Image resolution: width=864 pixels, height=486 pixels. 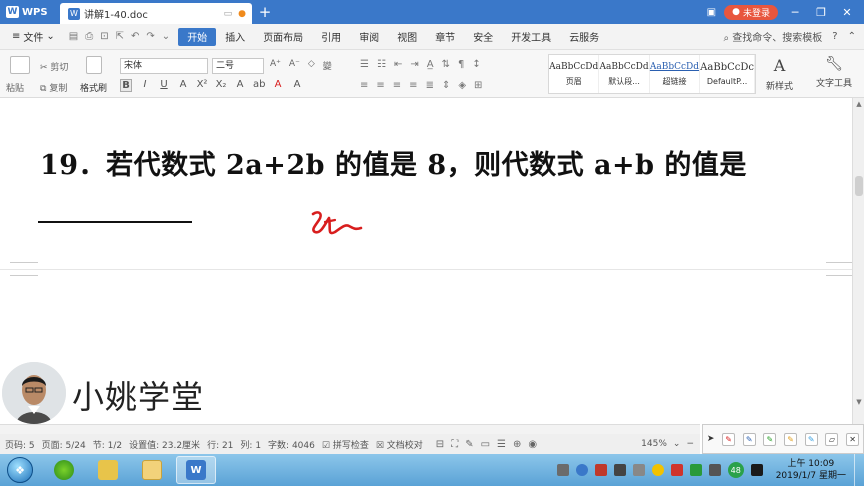 I want to click on scroll-down-icon: ▼, so click(x=858, y=402).